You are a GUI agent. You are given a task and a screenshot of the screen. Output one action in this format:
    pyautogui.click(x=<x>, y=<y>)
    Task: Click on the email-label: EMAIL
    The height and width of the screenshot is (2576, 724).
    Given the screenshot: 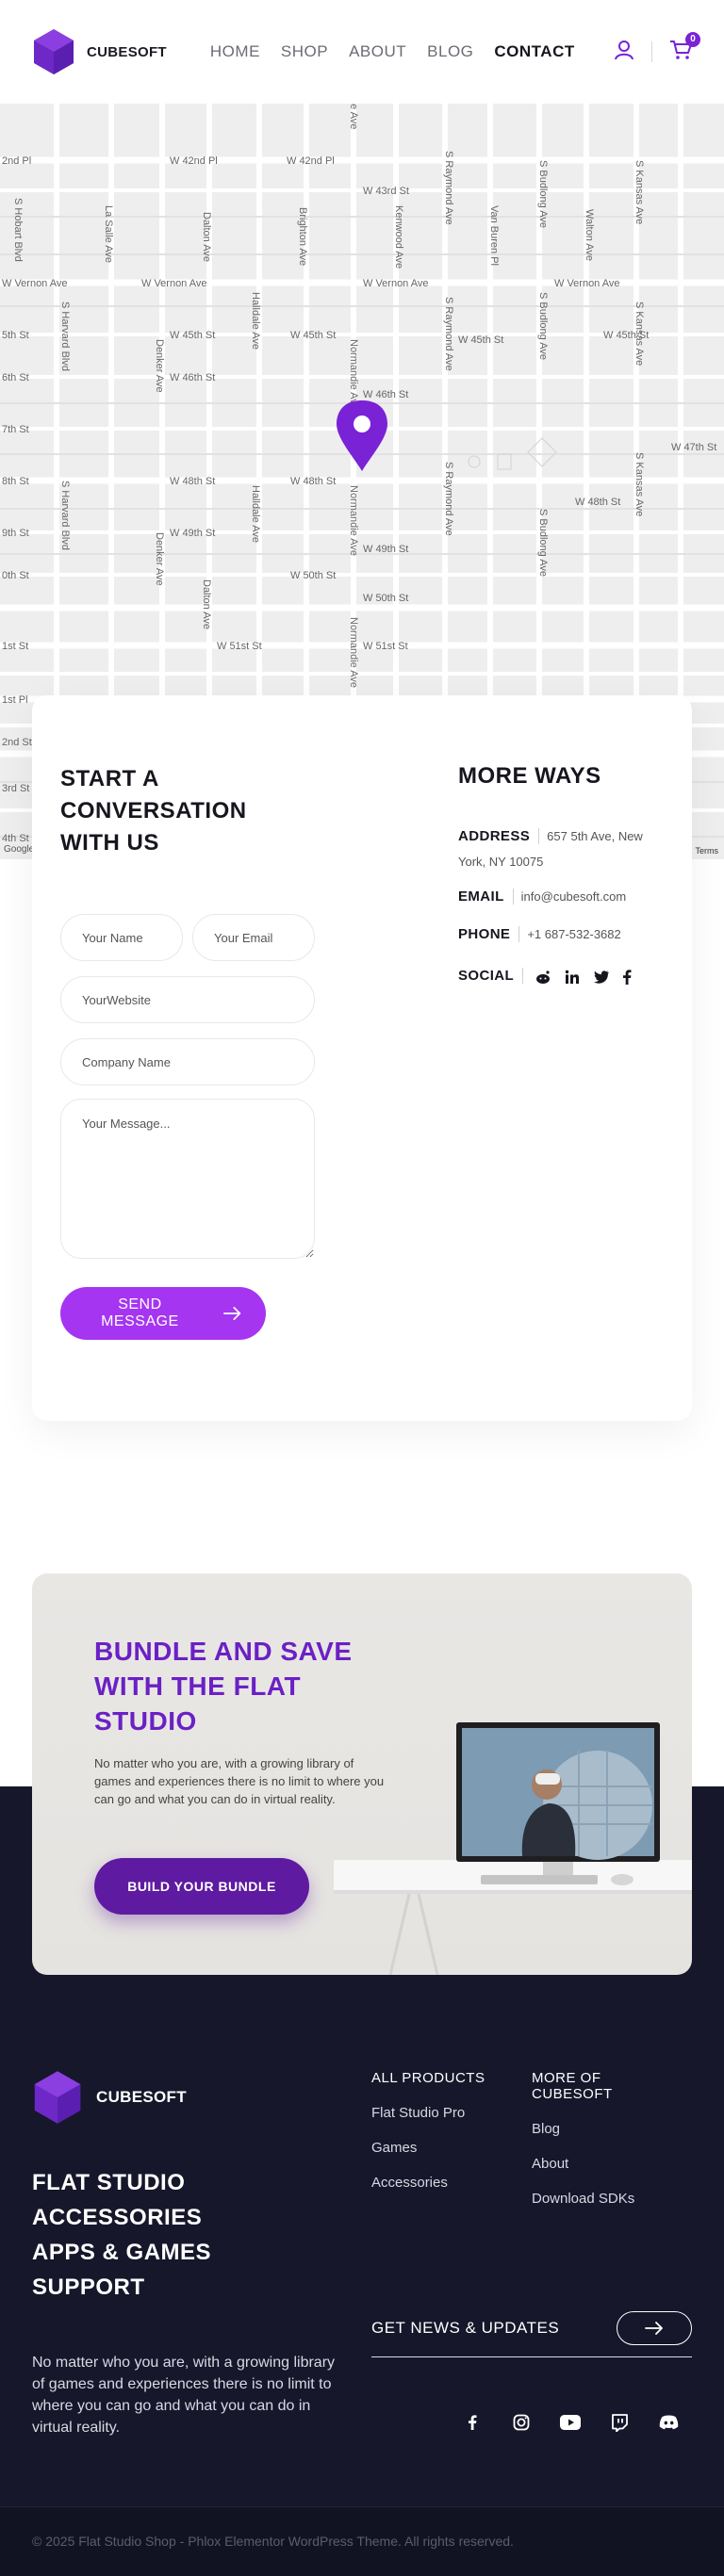 What is the action you would take?
    pyautogui.click(x=486, y=897)
    